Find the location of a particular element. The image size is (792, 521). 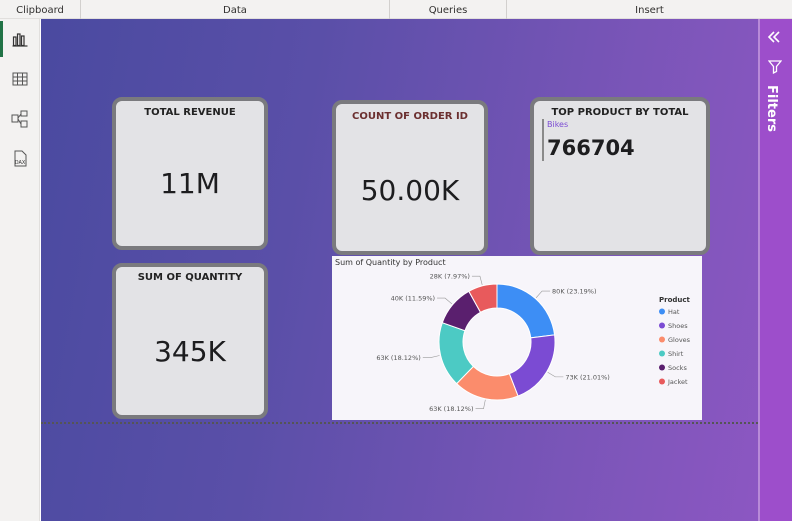

legend-marker-hat is located at coordinates (662, 311).